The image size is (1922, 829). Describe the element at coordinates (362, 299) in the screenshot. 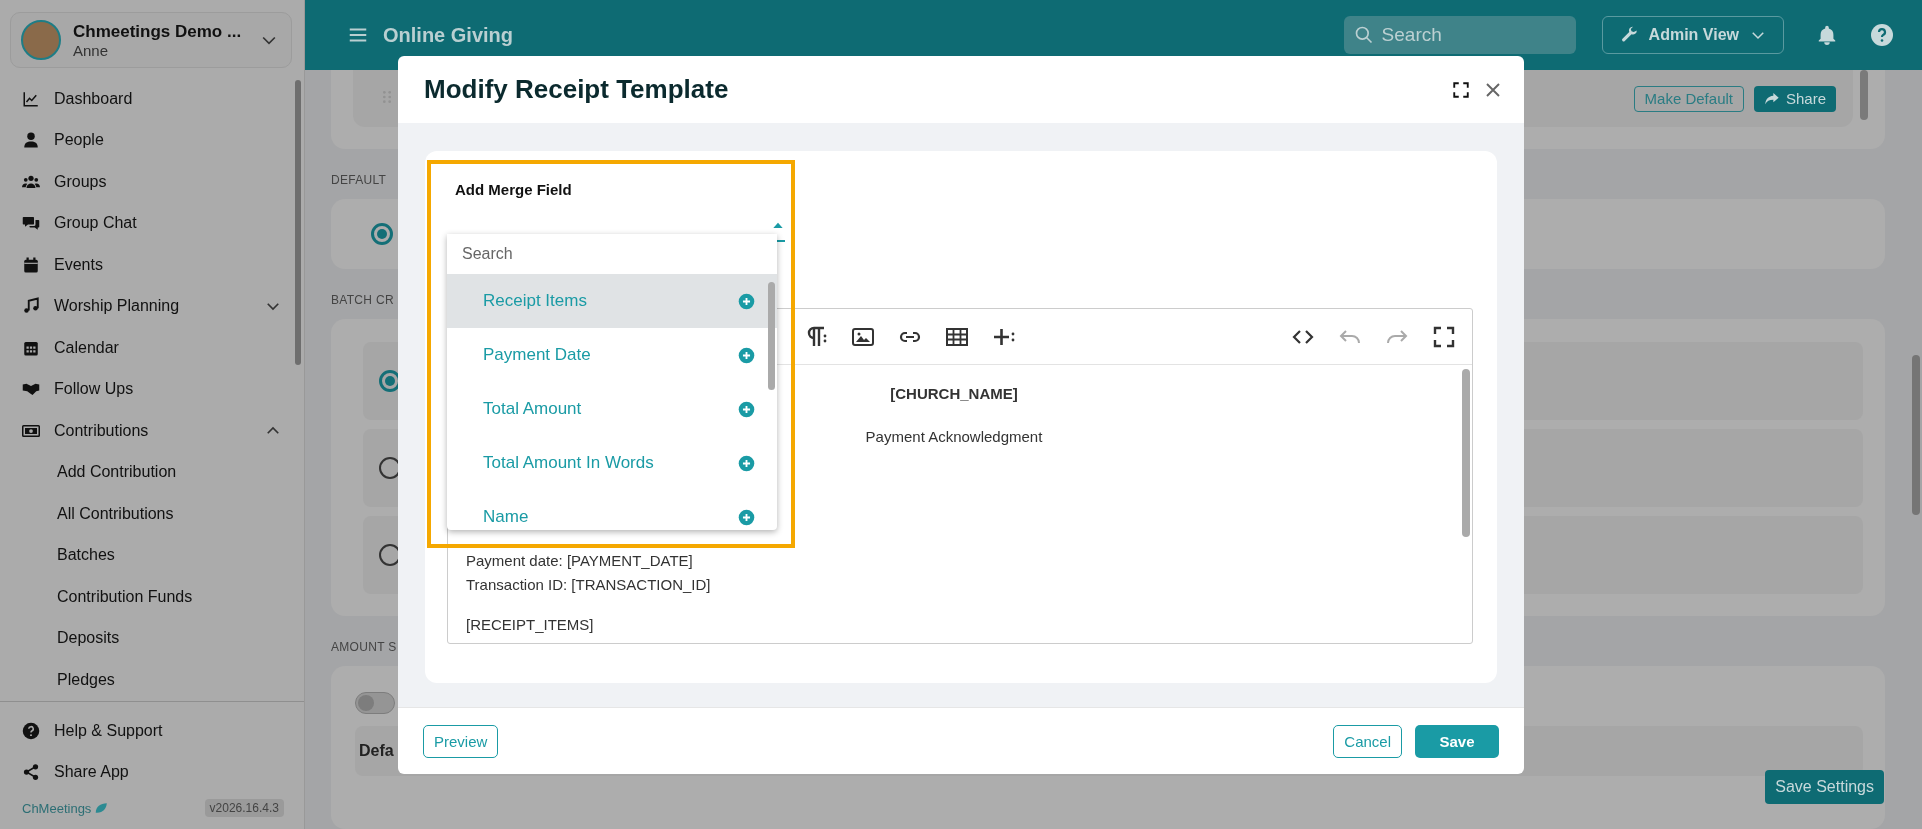

I see `section-label: BATCH CR` at that location.